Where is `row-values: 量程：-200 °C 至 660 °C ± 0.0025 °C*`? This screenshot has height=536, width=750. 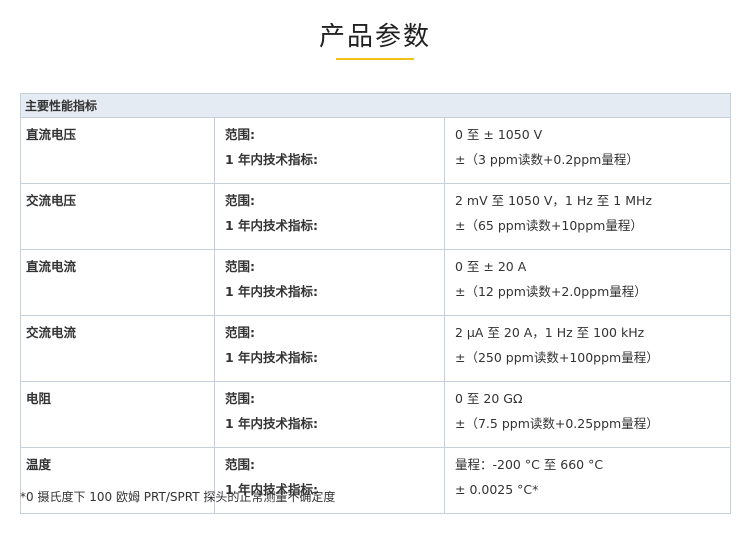 row-values: 量程：-200 °C 至 660 °C ± 0.0025 °C* is located at coordinates (587, 480).